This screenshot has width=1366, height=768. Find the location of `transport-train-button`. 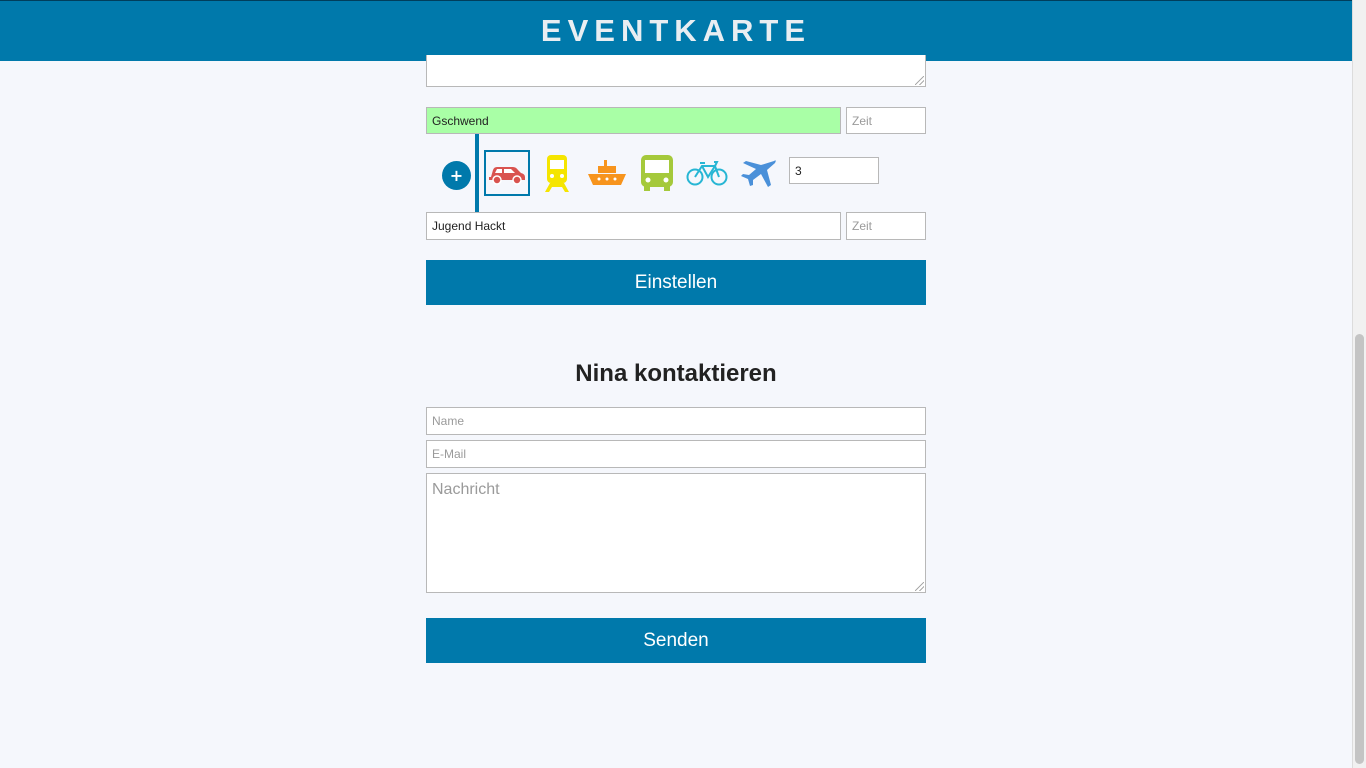

transport-train-button is located at coordinates (557, 173).